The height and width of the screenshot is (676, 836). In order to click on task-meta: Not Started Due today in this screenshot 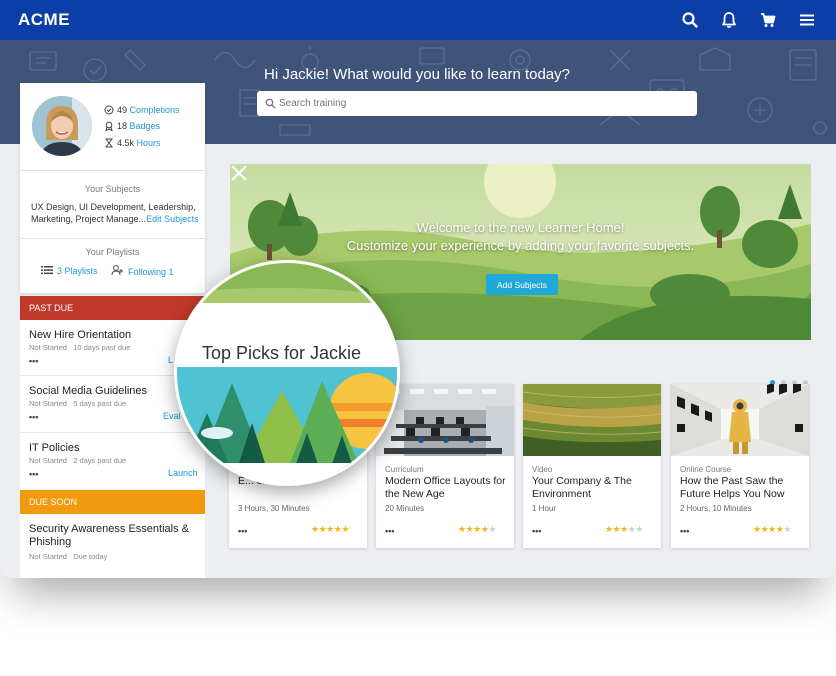, I will do `click(68, 556)`.